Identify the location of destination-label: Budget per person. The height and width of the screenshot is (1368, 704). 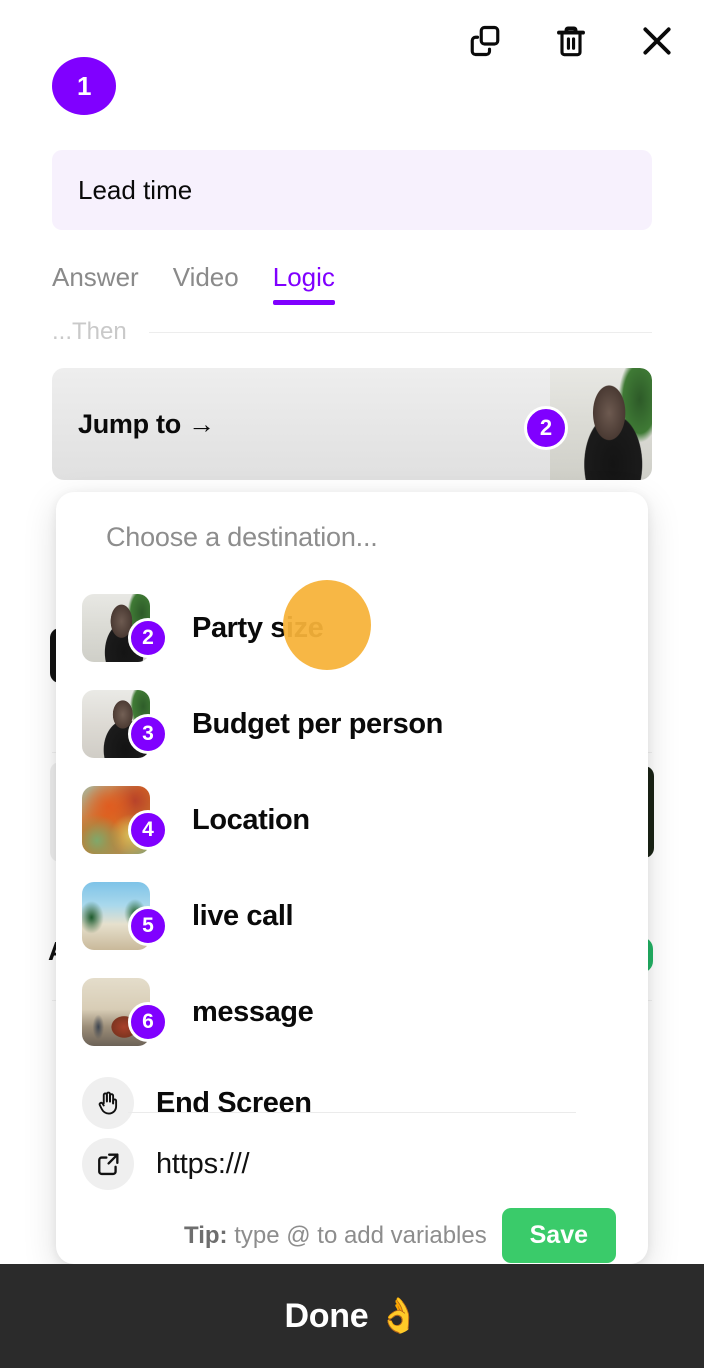
(317, 723).